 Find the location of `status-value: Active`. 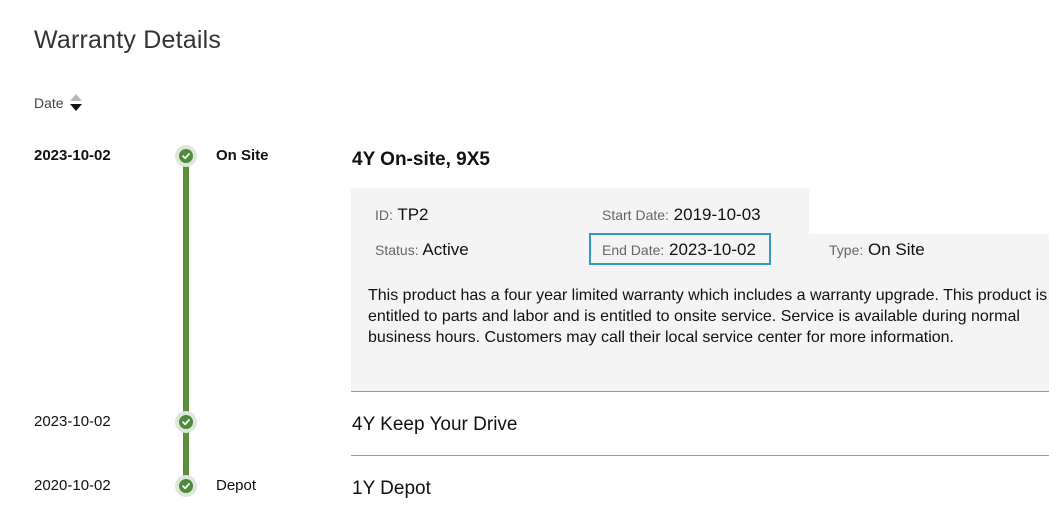

status-value: Active is located at coordinates (445, 249).